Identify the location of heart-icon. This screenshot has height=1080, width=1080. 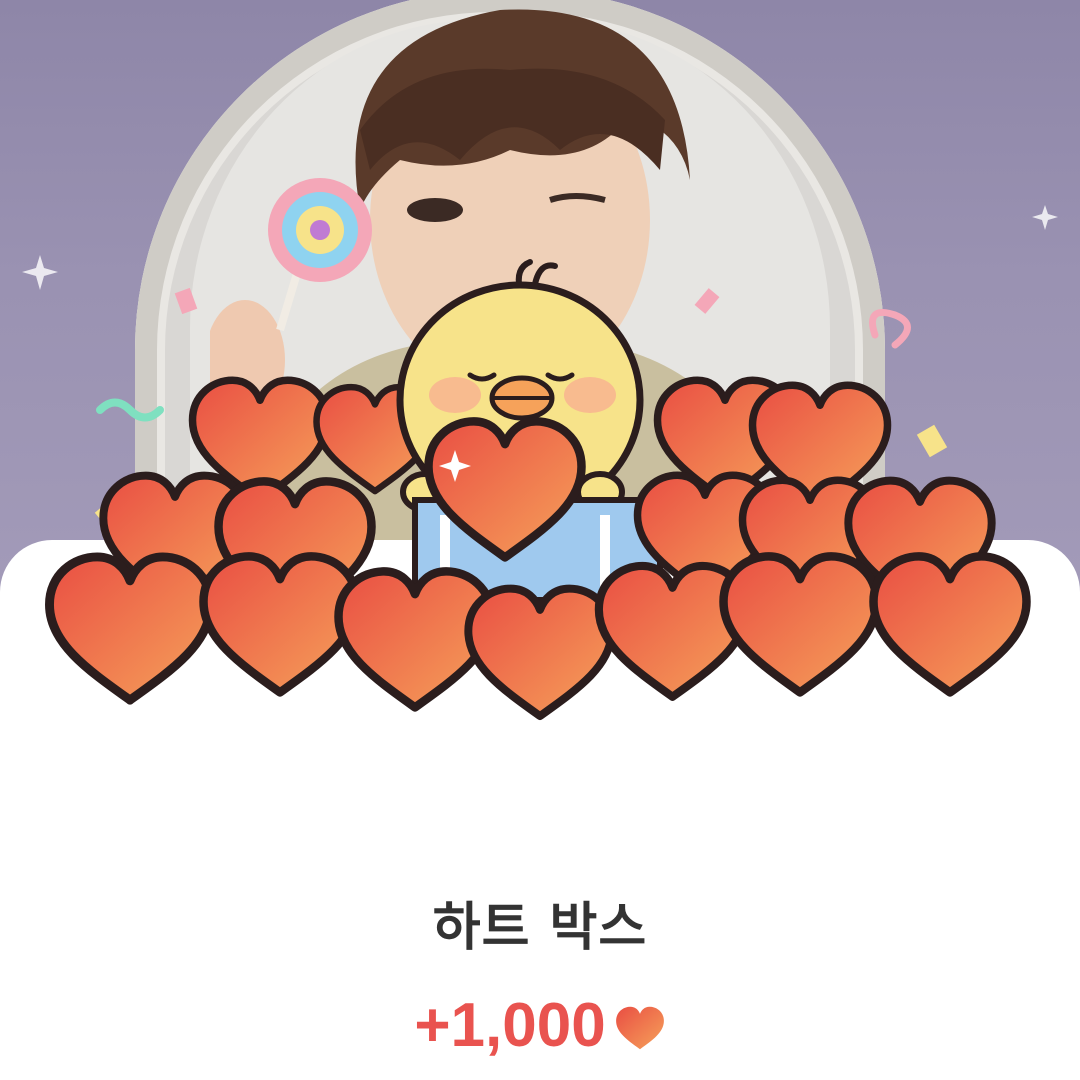
(639, 1027).